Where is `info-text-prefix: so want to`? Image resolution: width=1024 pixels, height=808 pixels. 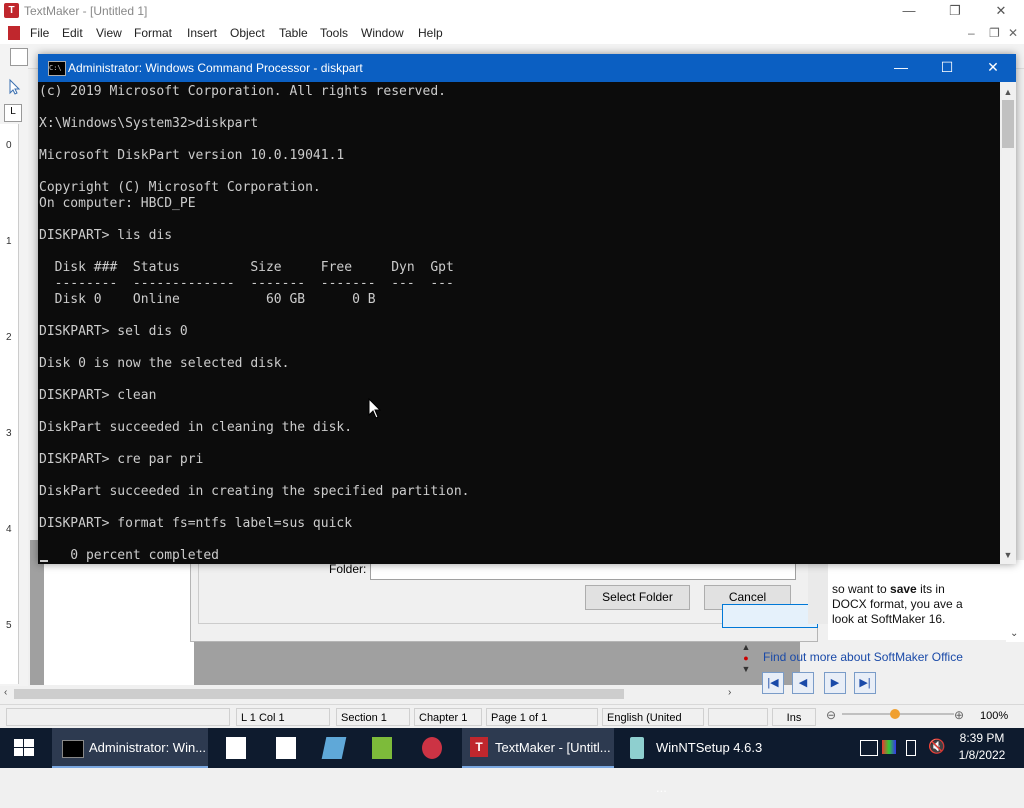
info-text-prefix: so want to is located at coordinates (861, 589).